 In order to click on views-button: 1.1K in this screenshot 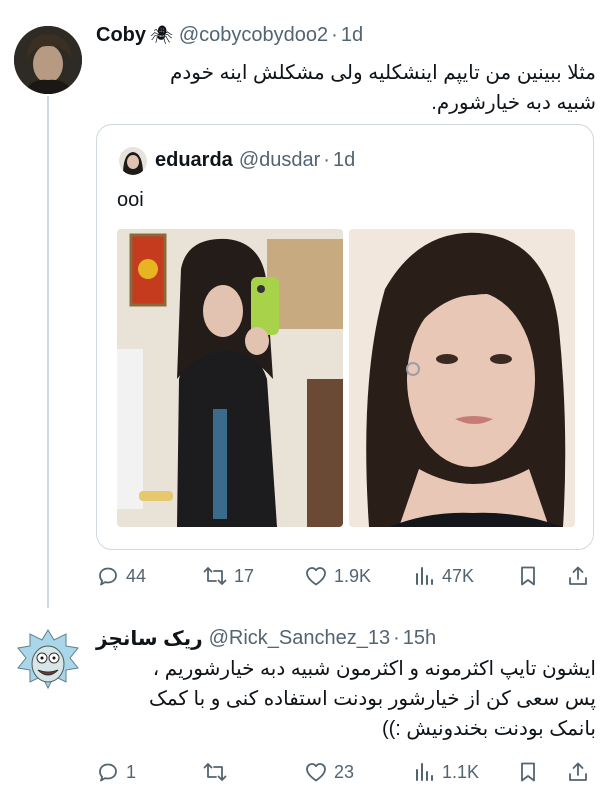, I will do `click(445, 772)`.